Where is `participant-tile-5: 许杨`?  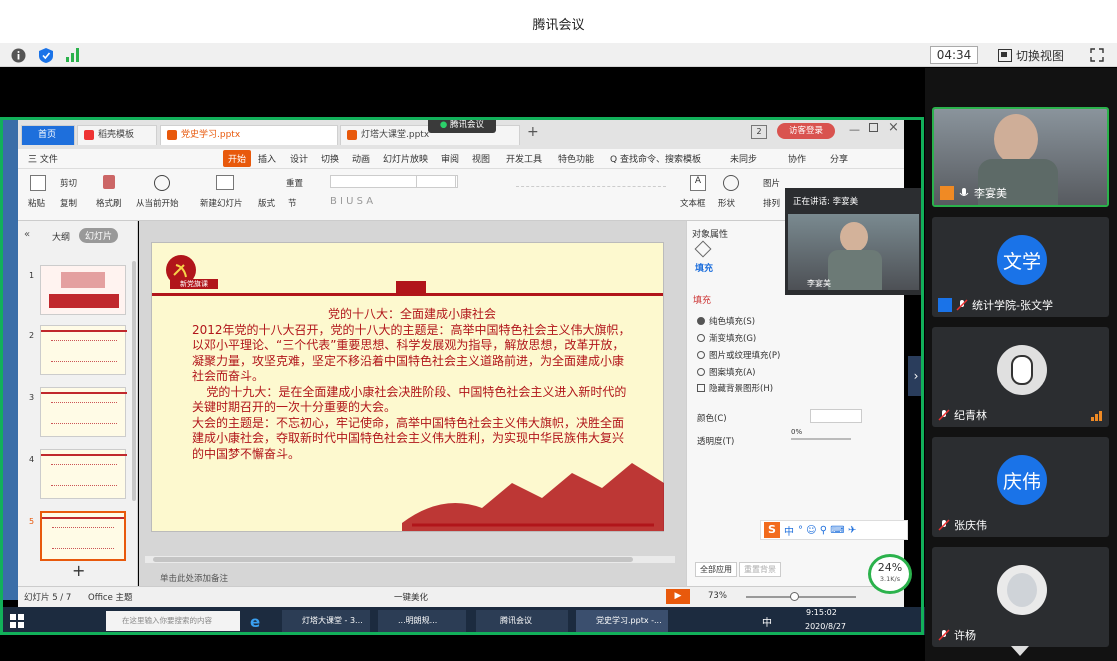 participant-tile-5: 许杨 is located at coordinates (1020, 597).